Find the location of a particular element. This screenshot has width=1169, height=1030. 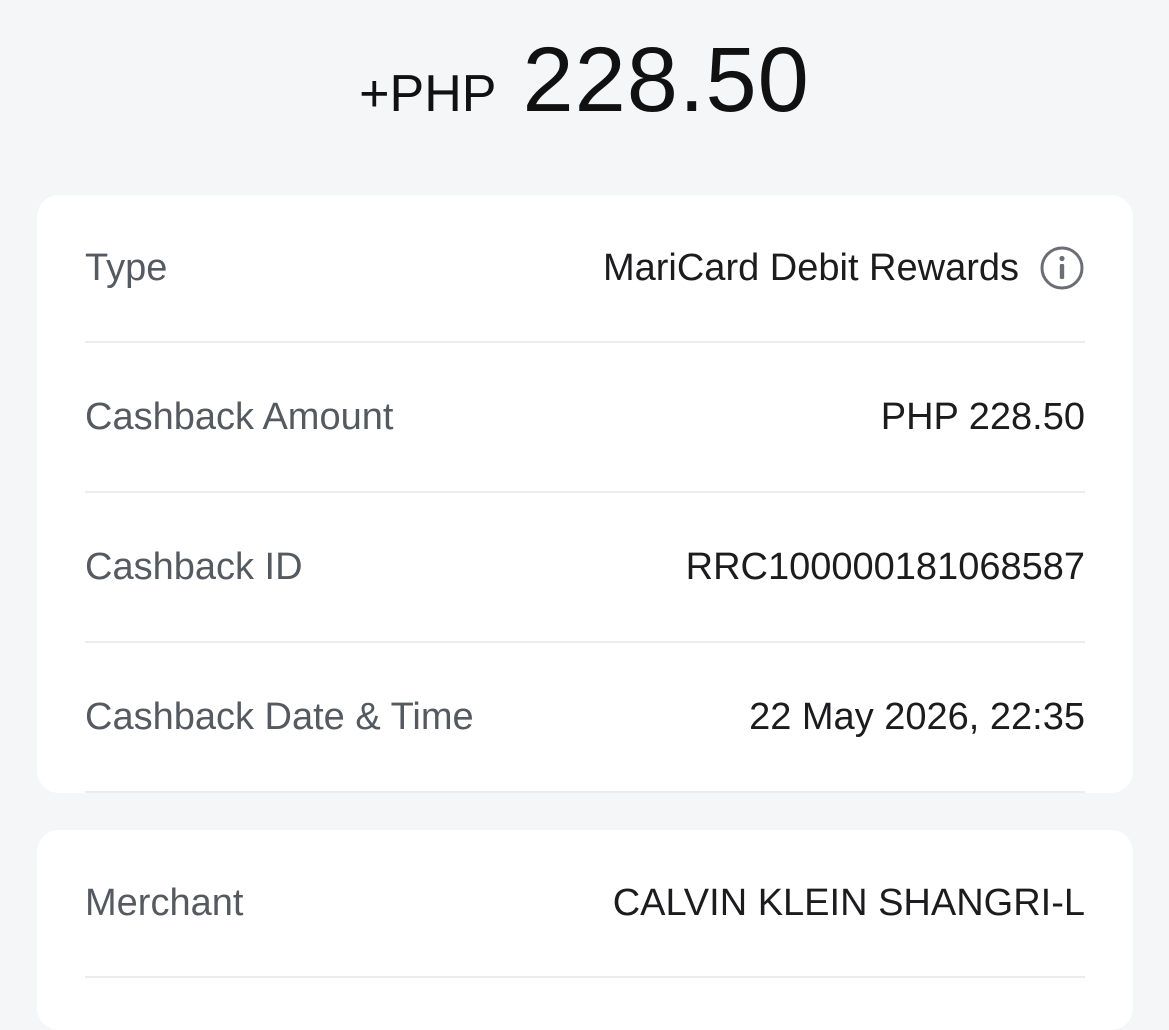

merchant-value: CALVIN KLEIN SHANGRI-L is located at coordinates (848, 902).